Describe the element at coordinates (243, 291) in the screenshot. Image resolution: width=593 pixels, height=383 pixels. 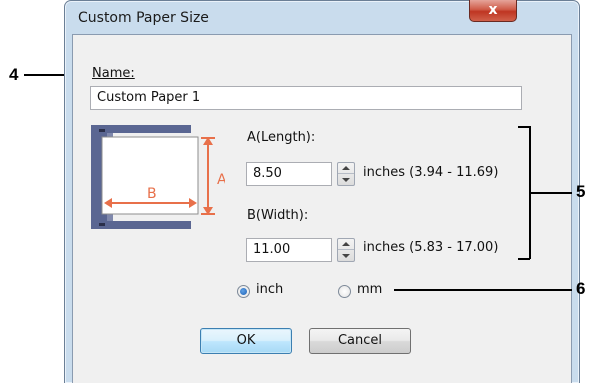
I see `inch-radio` at that location.